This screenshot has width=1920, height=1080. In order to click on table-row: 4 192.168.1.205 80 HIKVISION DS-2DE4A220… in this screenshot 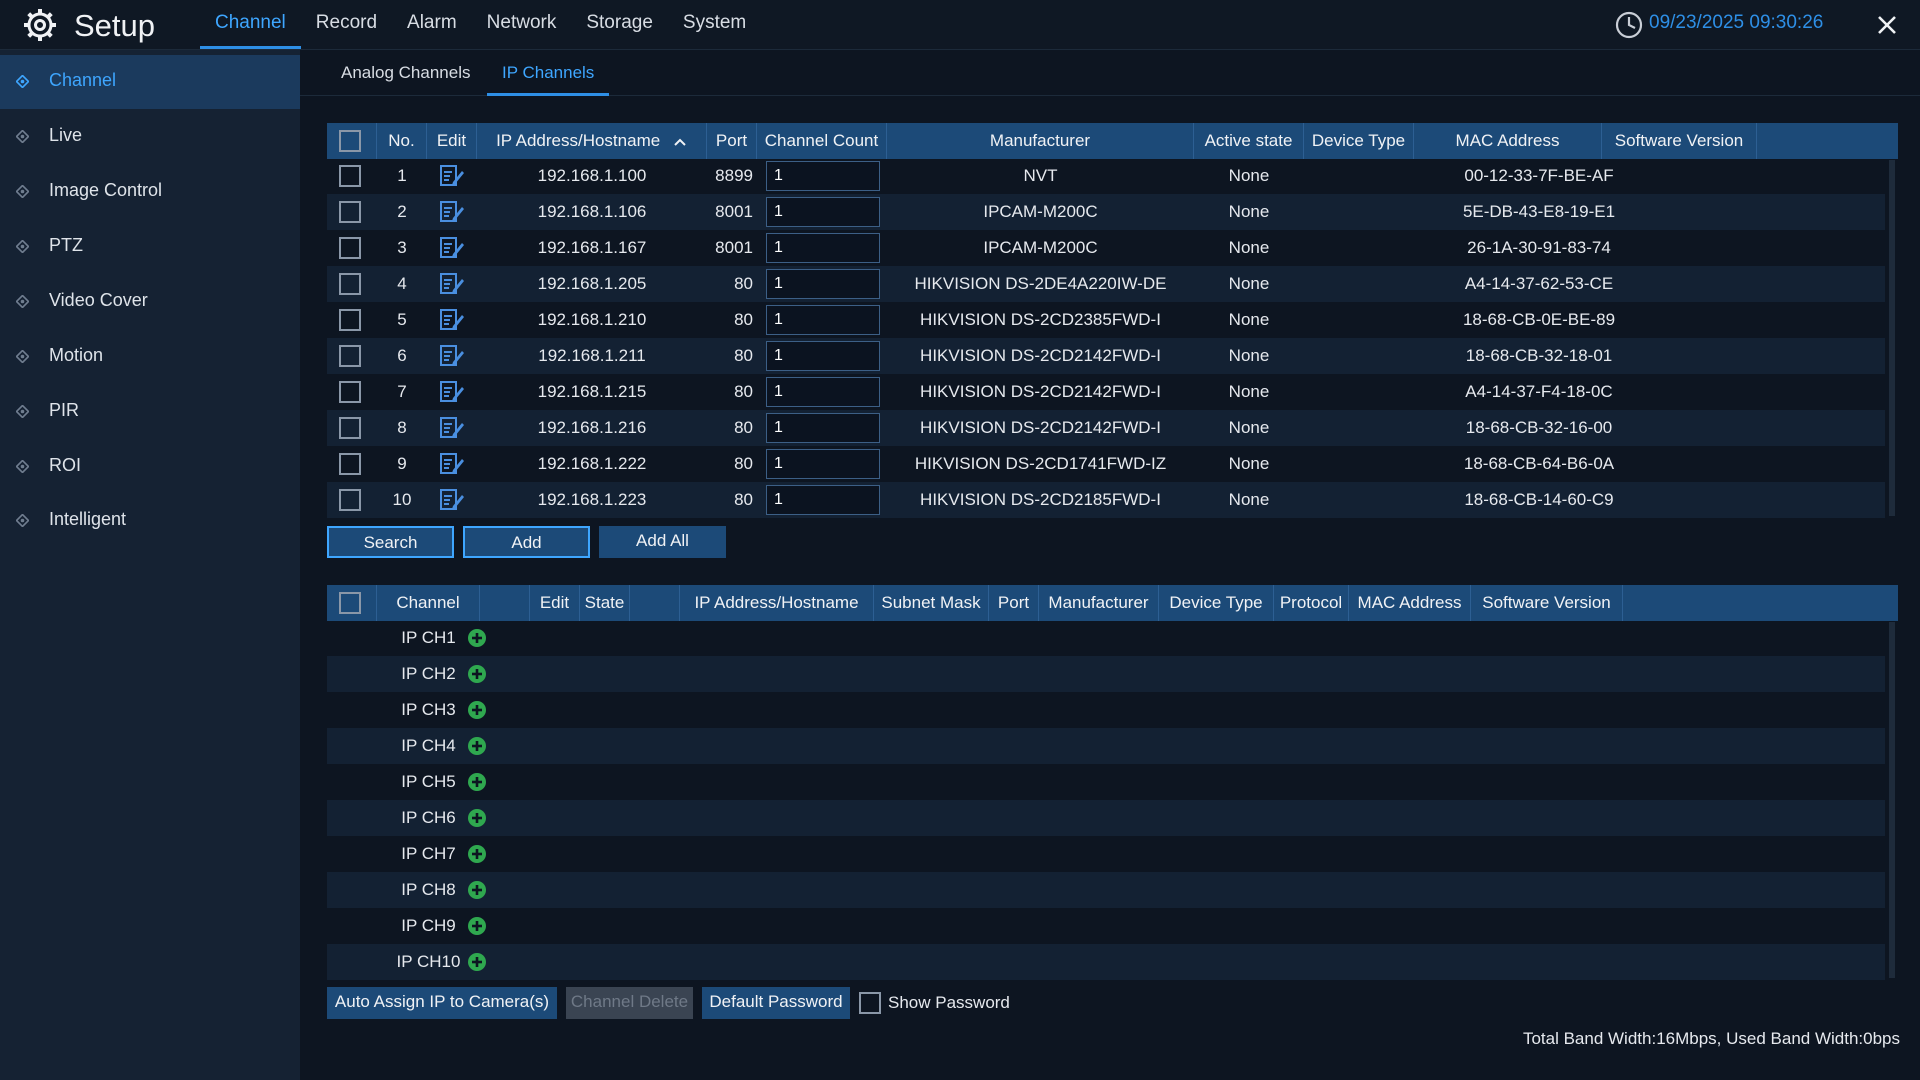, I will do `click(1106, 284)`.